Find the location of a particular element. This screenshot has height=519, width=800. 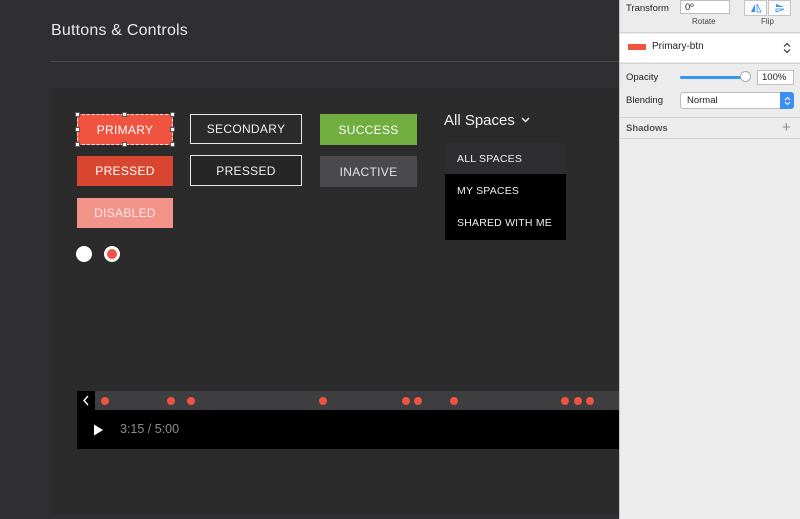

resize-handle-right is located at coordinates (172, 129).